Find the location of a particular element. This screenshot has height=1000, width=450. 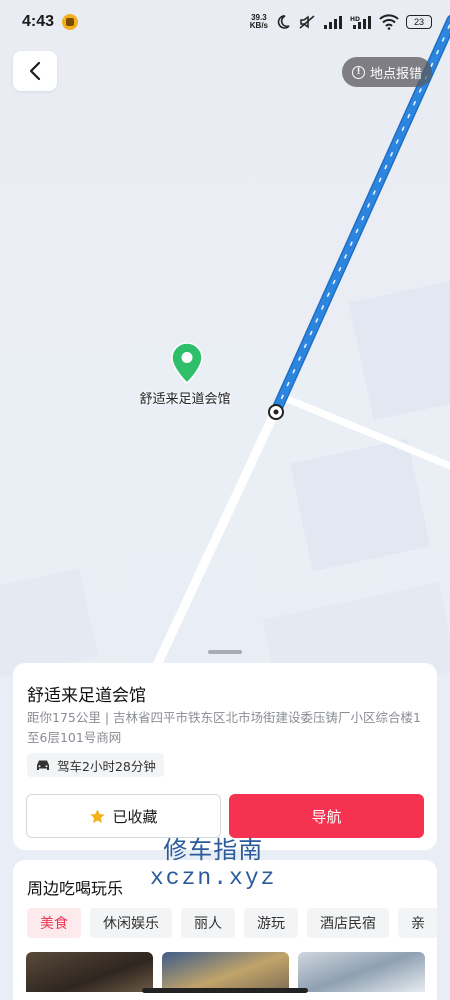

report-location-error-button: ! 地点报错 is located at coordinates (387, 72).